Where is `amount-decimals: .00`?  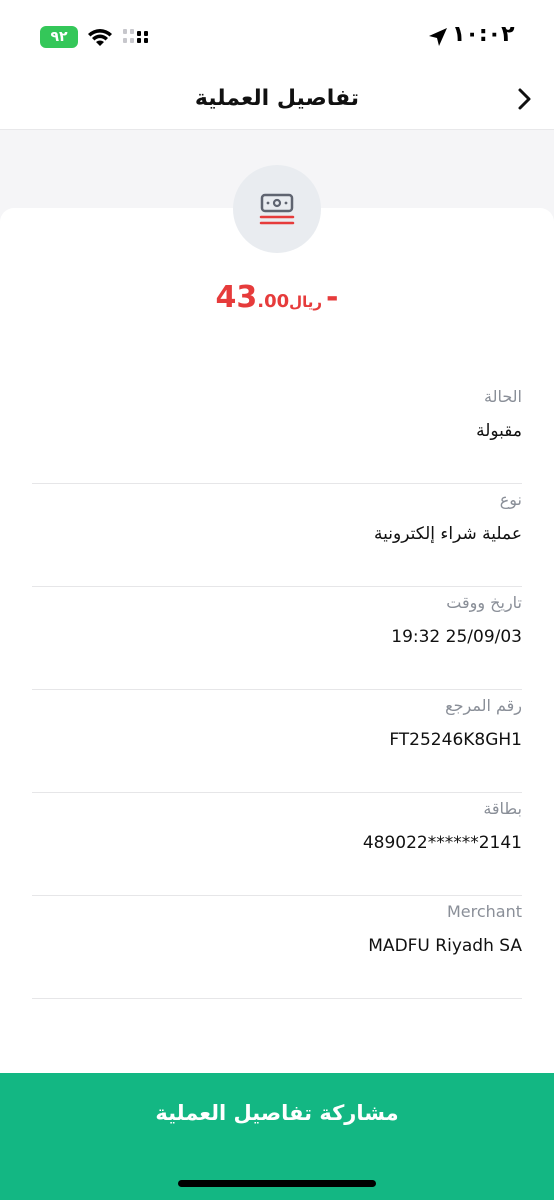
amount-decimals: .00 is located at coordinates (273, 301).